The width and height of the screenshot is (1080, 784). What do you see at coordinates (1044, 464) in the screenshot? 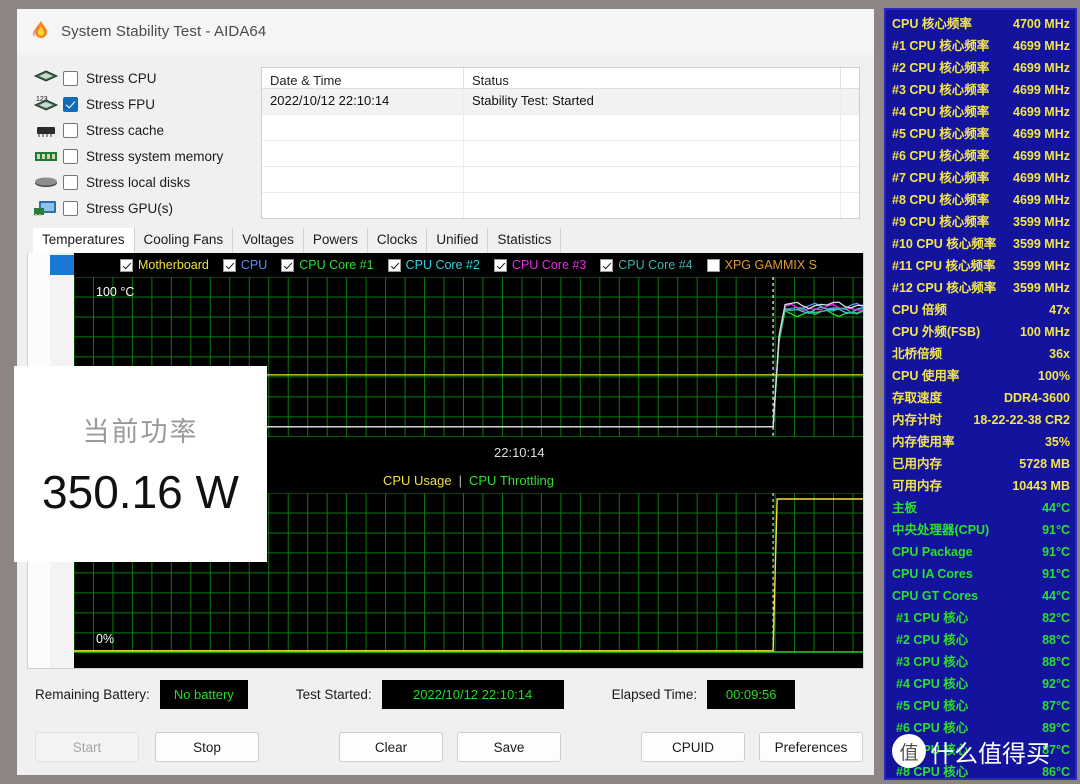
I see `sensor-value: 5728 MB` at bounding box center [1044, 464].